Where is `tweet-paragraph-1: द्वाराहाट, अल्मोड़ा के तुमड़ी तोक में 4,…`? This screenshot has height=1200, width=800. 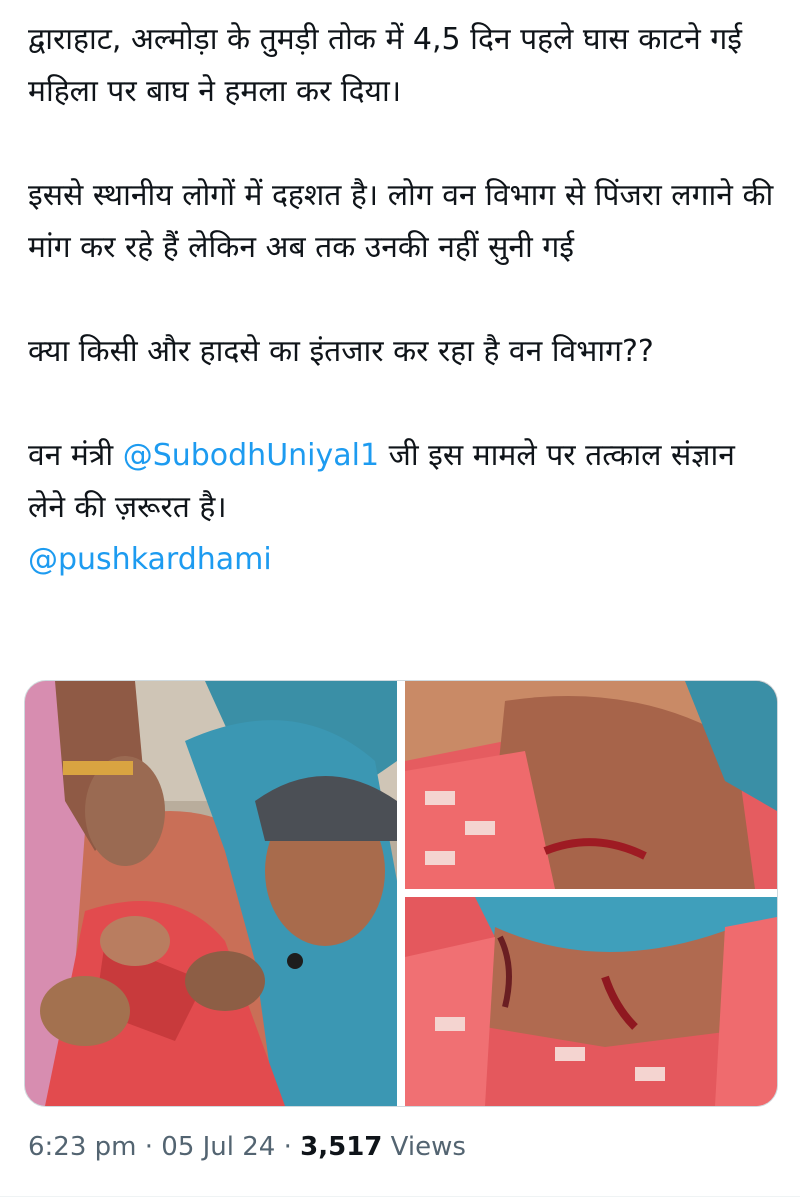 tweet-paragraph-1: द्वाराहाट, अल्मोड़ा के तुमड़ी तोक में 4,… is located at coordinates (385, 65).